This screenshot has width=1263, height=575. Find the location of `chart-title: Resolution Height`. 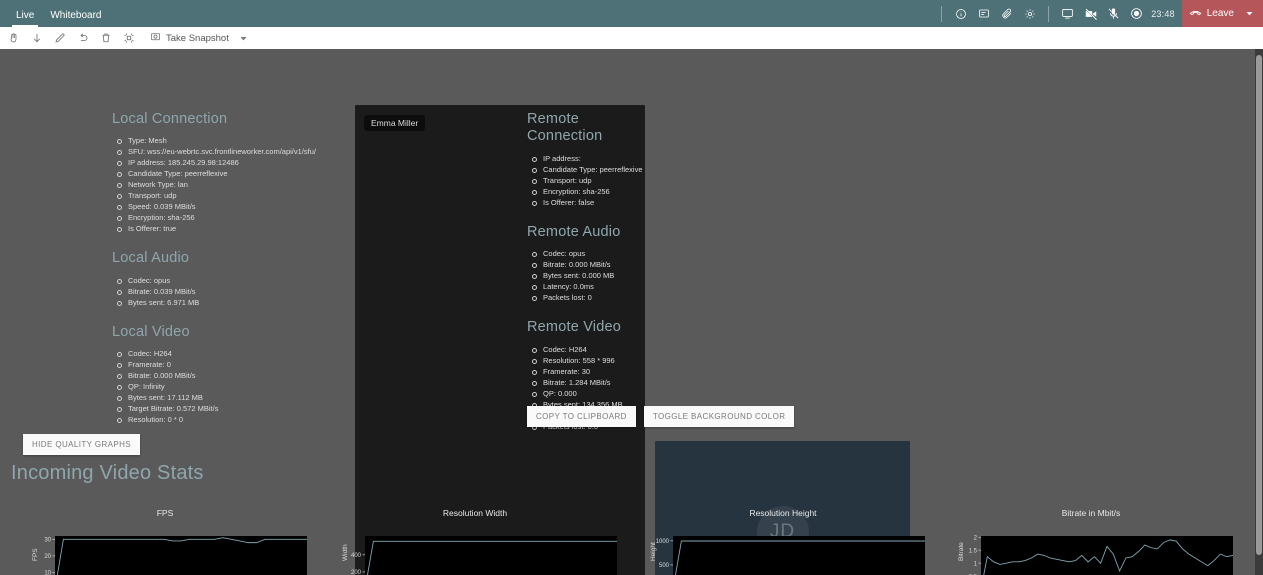

chart-title: Resolution Height is located at coordinates (783, 513).